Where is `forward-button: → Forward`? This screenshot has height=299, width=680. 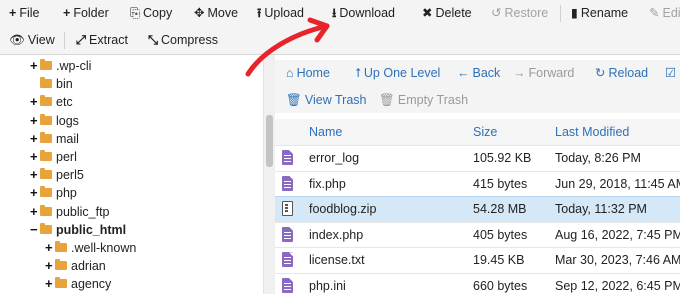 forward-button: → Forward is located at coordinates (543, 73).